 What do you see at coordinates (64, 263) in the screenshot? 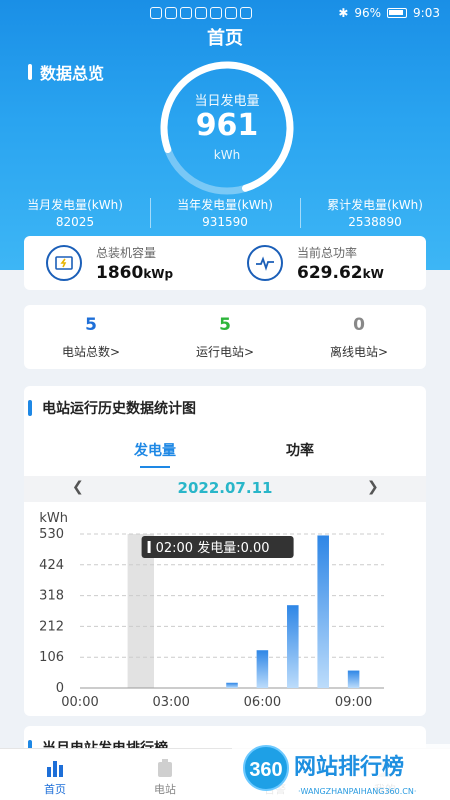
I see `solar-panel-icon` at bounding box center [64, 263].